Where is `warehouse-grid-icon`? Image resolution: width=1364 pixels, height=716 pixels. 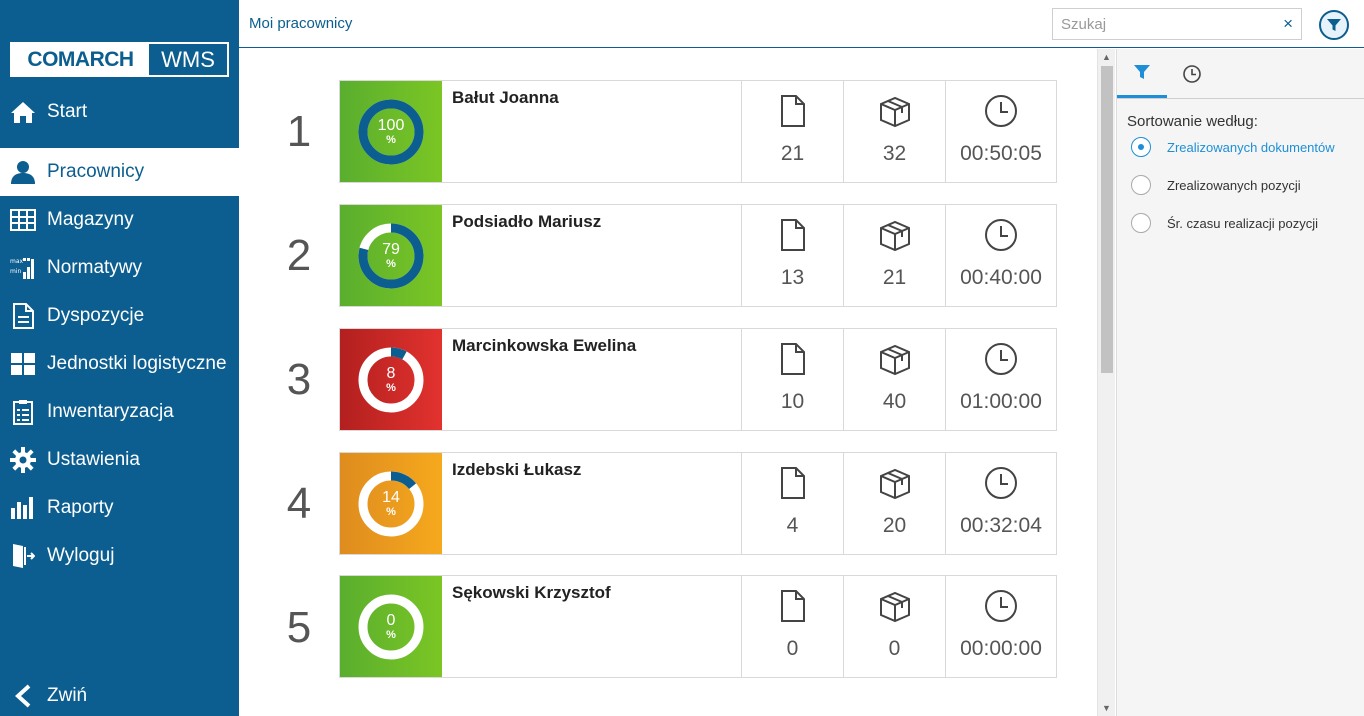
warehouse-grid-icon is located at coordinates (23, 220).